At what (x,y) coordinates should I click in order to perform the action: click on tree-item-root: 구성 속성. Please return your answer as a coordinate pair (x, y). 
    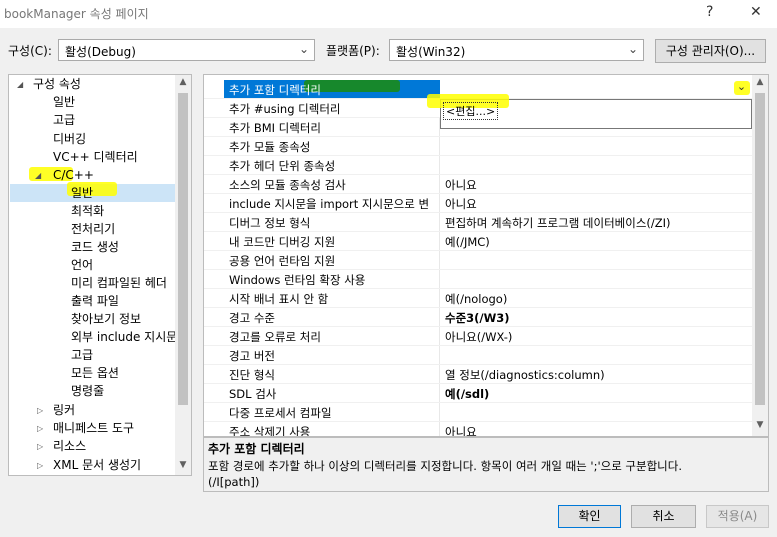
    Looking at the image, I should click on (57, 84).